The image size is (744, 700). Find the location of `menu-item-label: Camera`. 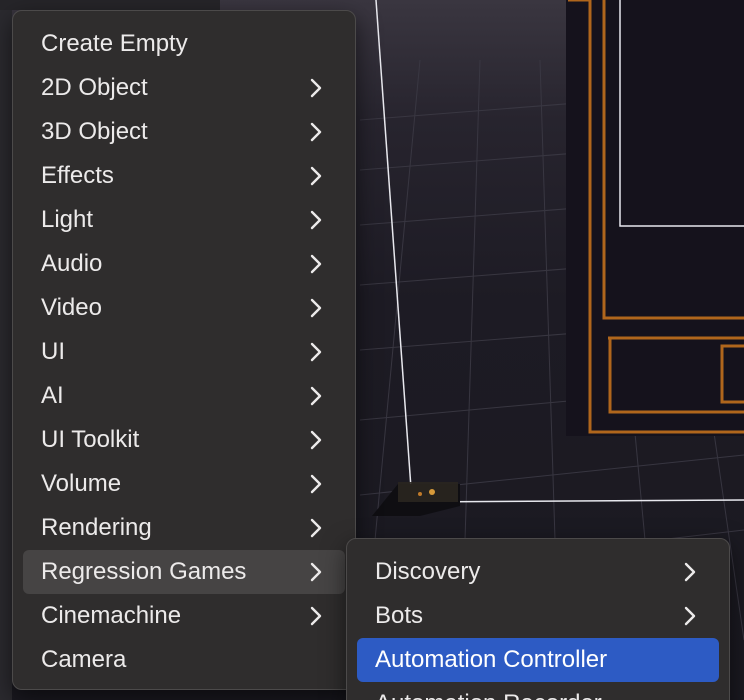

menu-item-label: Camera is located at coordinates (84, 659).